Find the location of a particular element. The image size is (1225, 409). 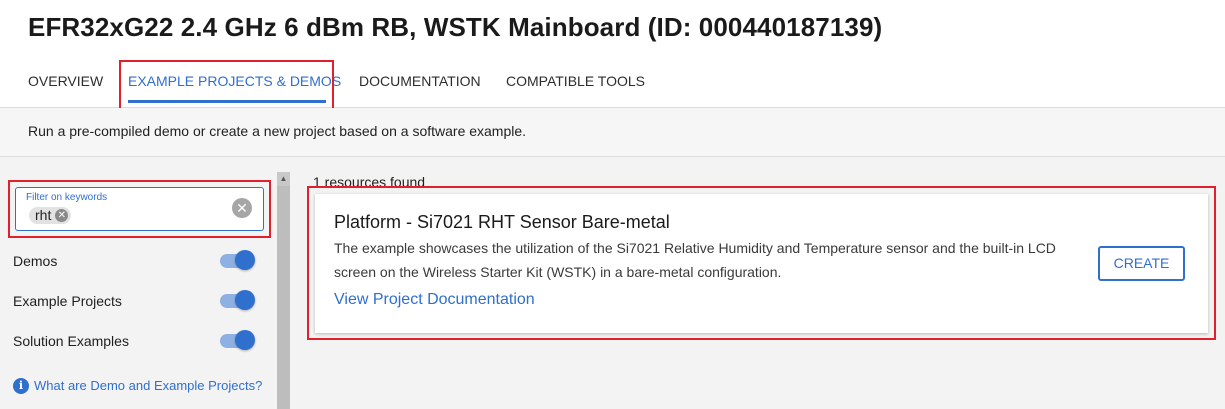

tab-documentation: DOCUMENTATION is located at coordinates (420, 82).